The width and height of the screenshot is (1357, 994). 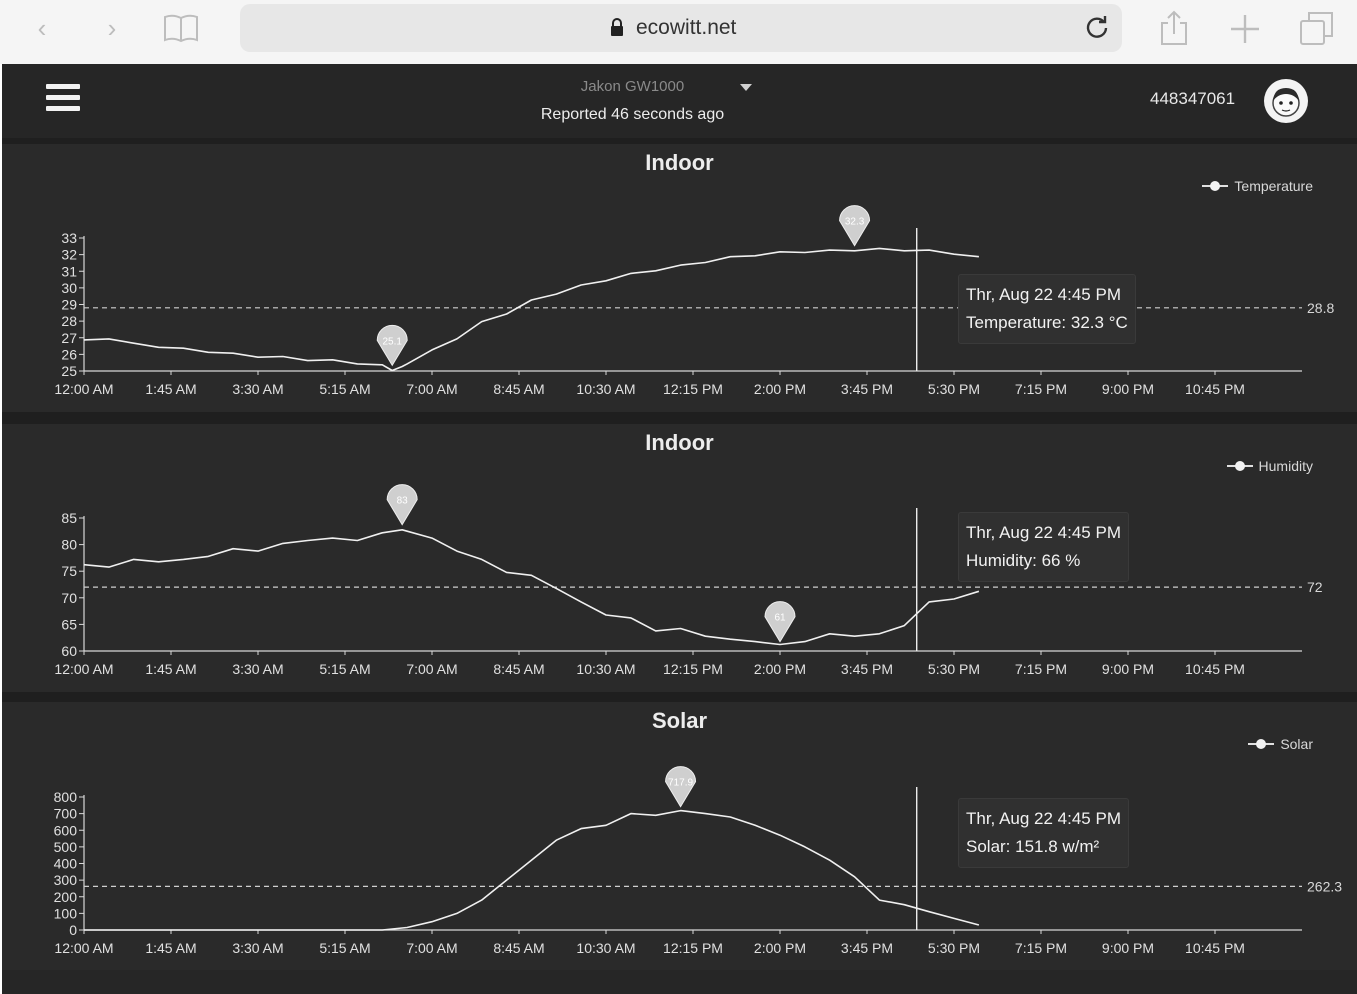 I want to click on y-tick-label: 85, so click(x=69, y=518).